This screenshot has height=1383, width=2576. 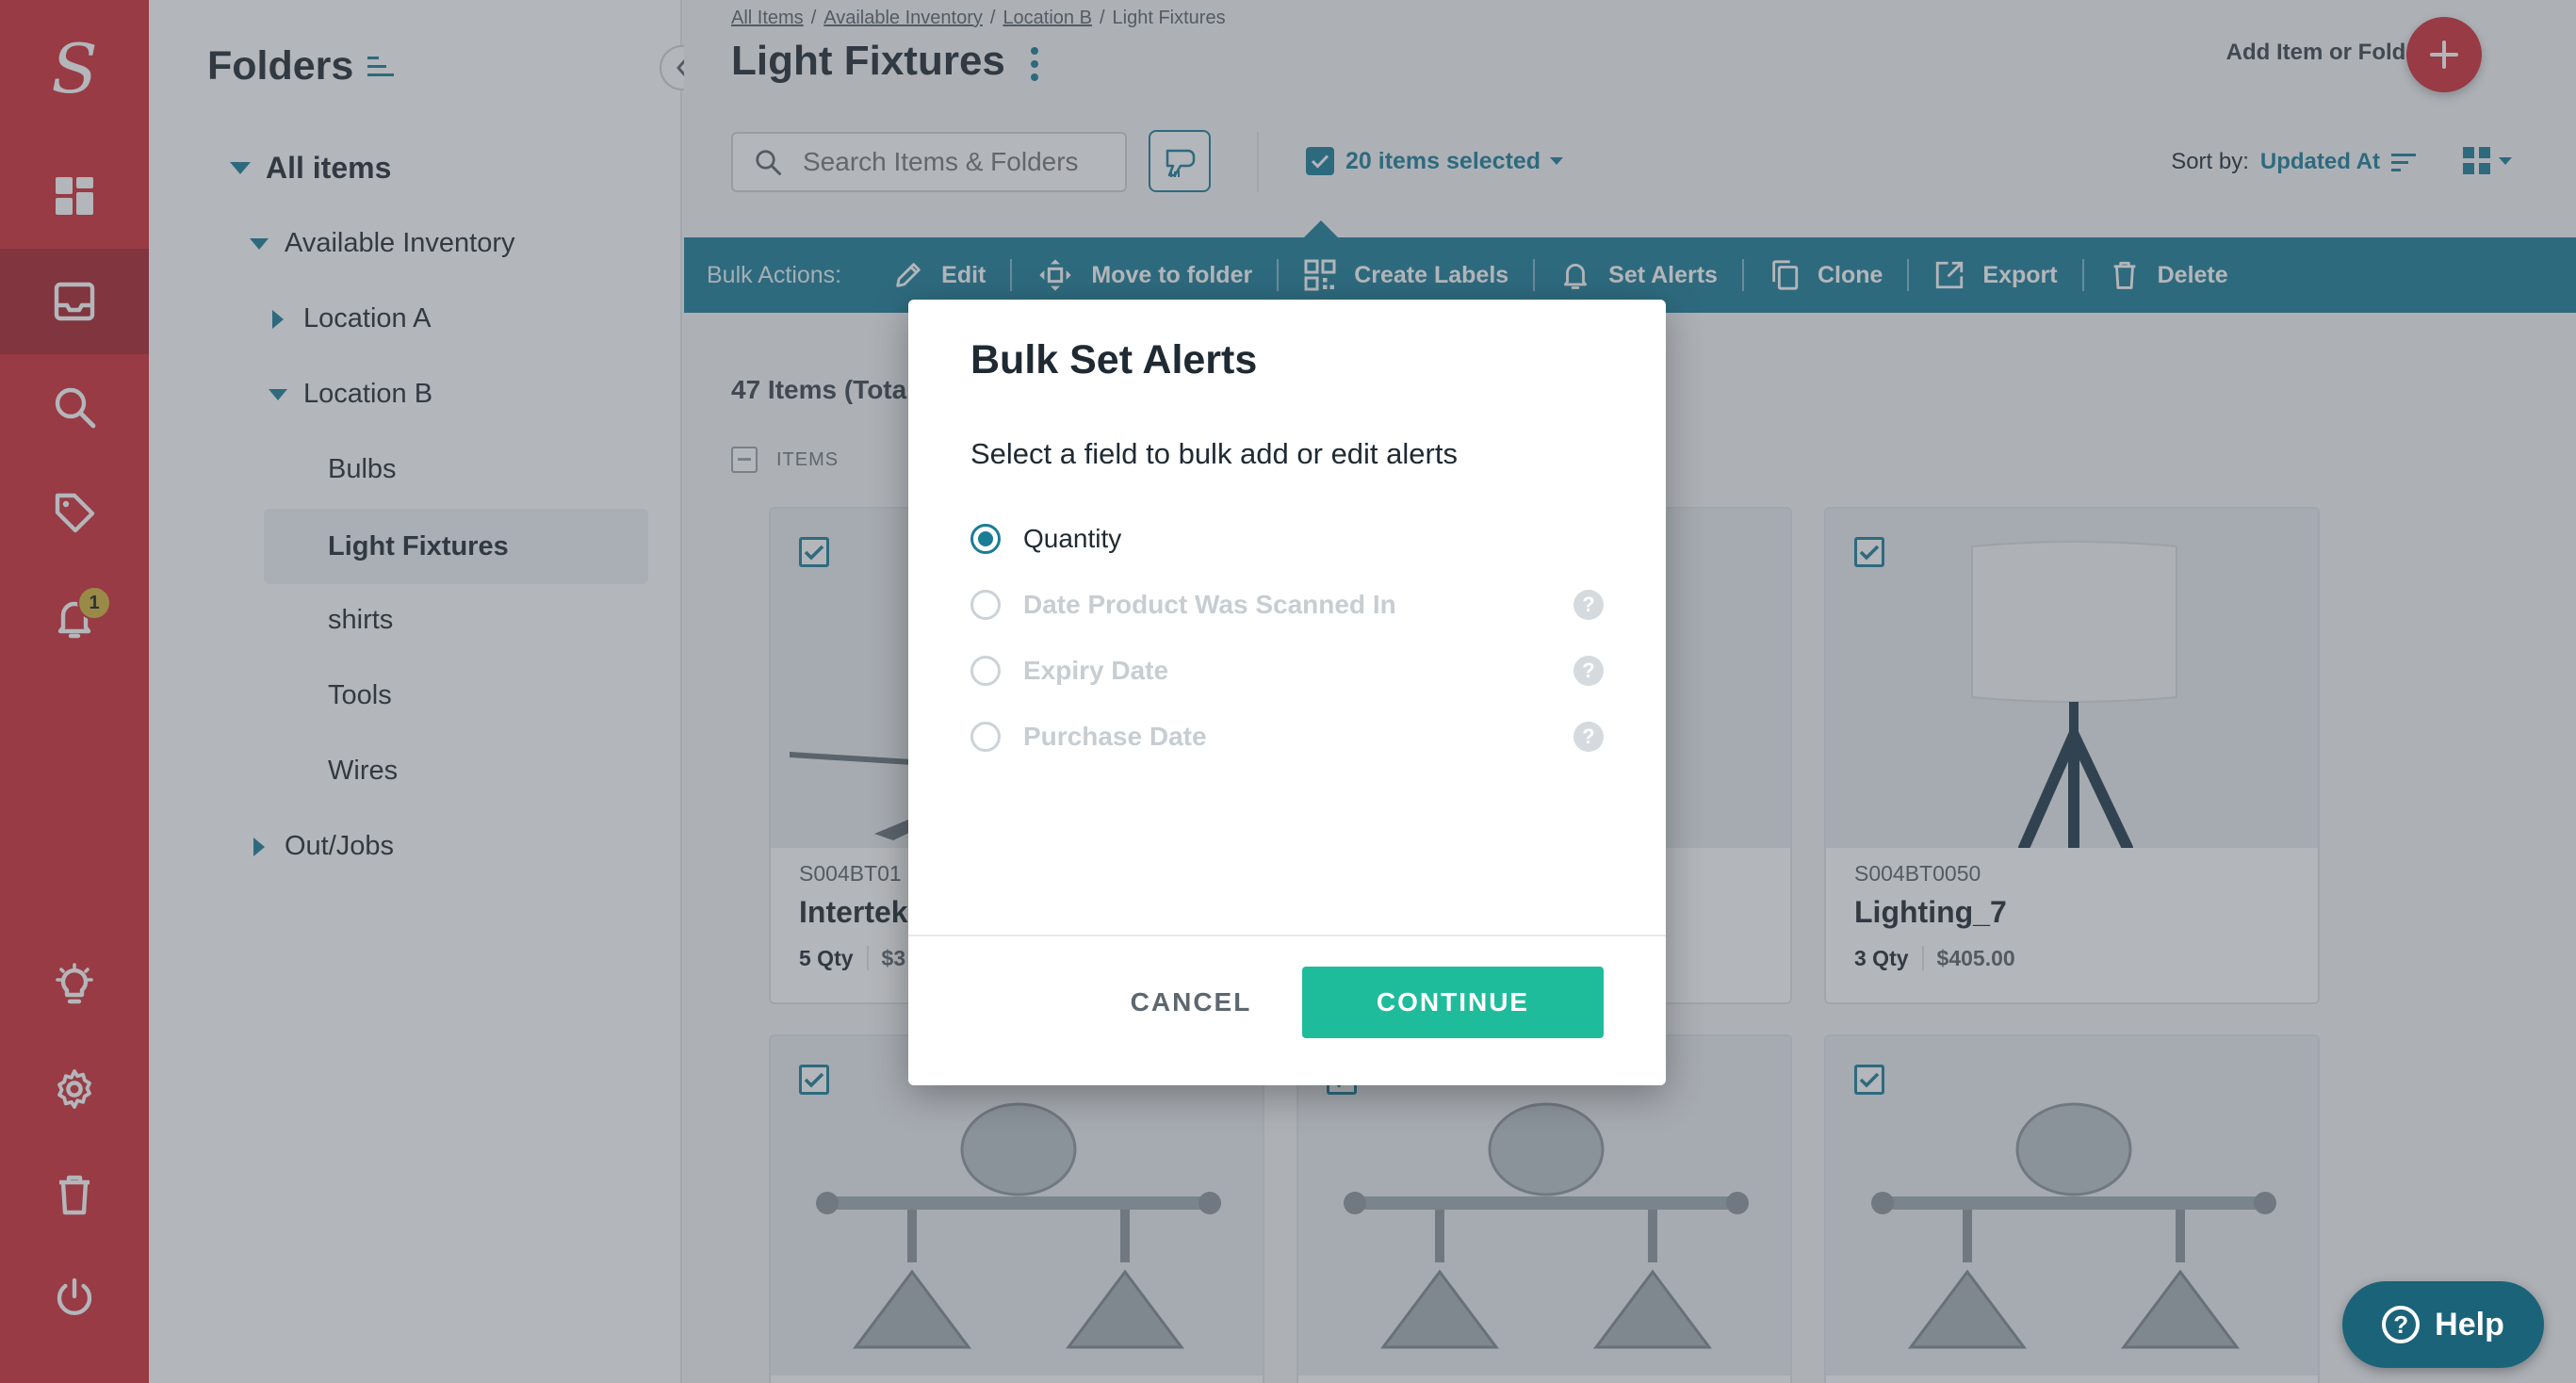 I want to click on option-date-scanned-in: Date Product Was Scanned In ?, so click(x=1287, y=605).